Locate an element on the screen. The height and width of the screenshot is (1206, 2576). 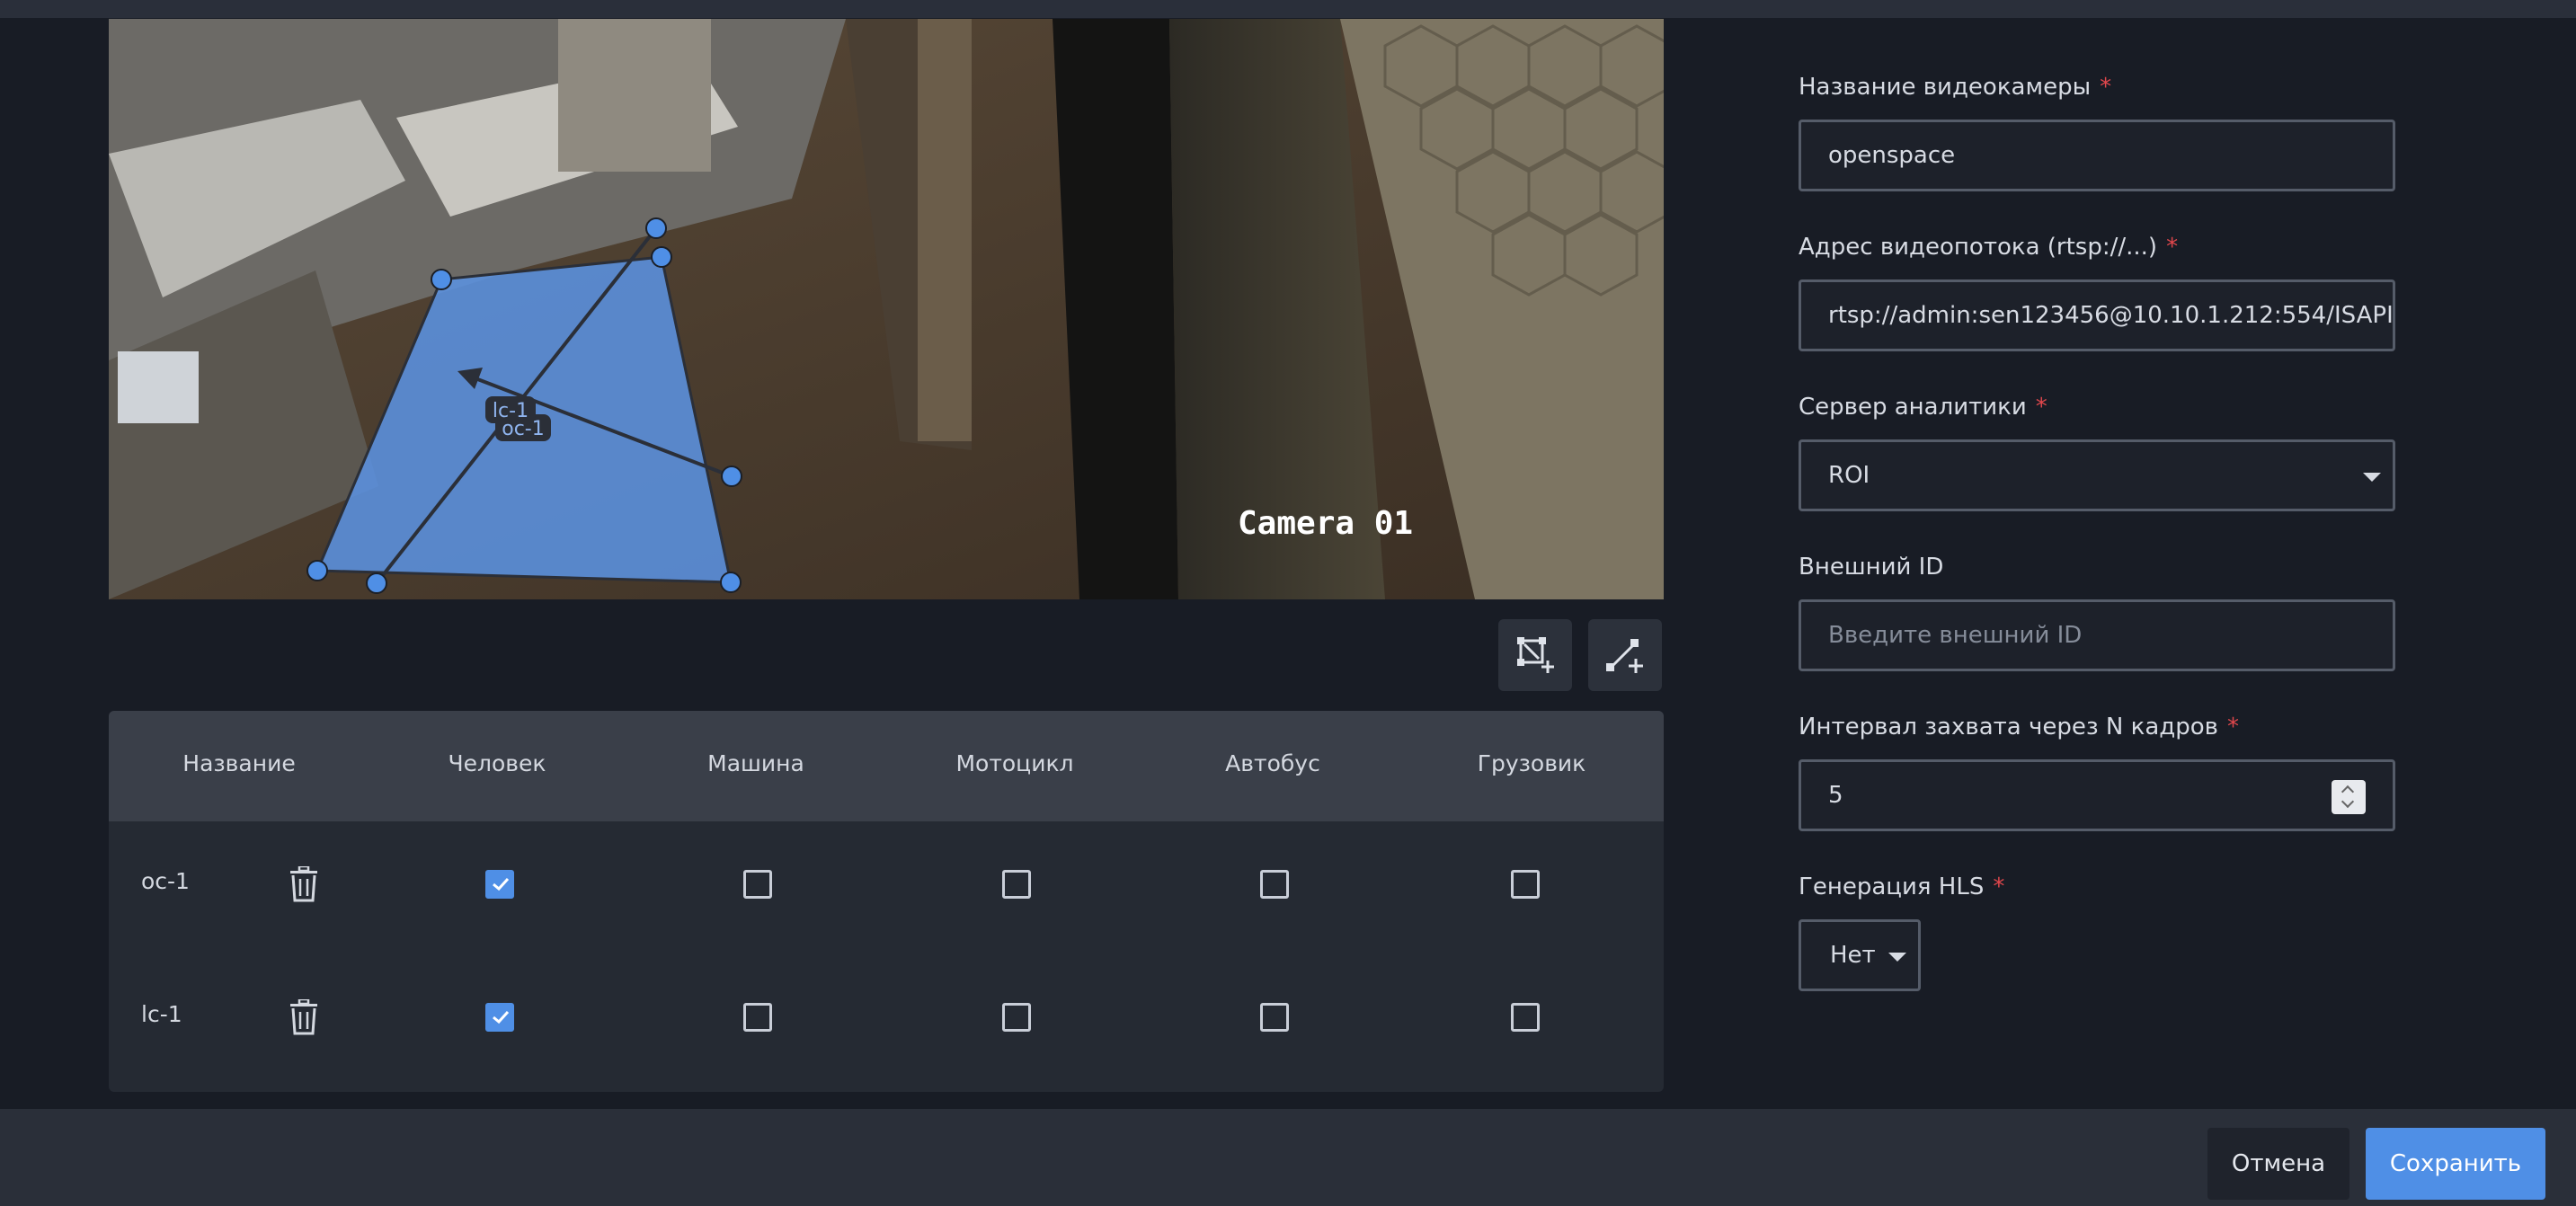
analytics-server-value: ROI is located at coordinates (1849, 475).